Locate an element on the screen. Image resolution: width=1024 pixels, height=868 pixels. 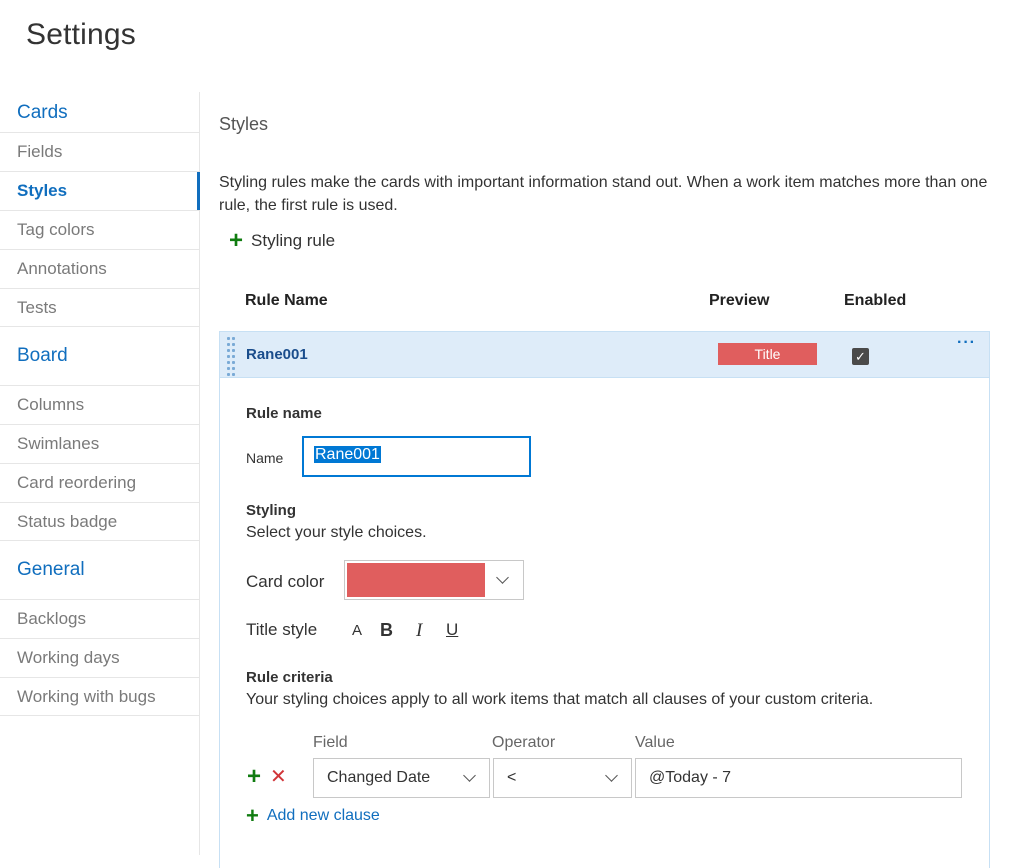
card-color-dropdown is located at coordinates (434, 580).